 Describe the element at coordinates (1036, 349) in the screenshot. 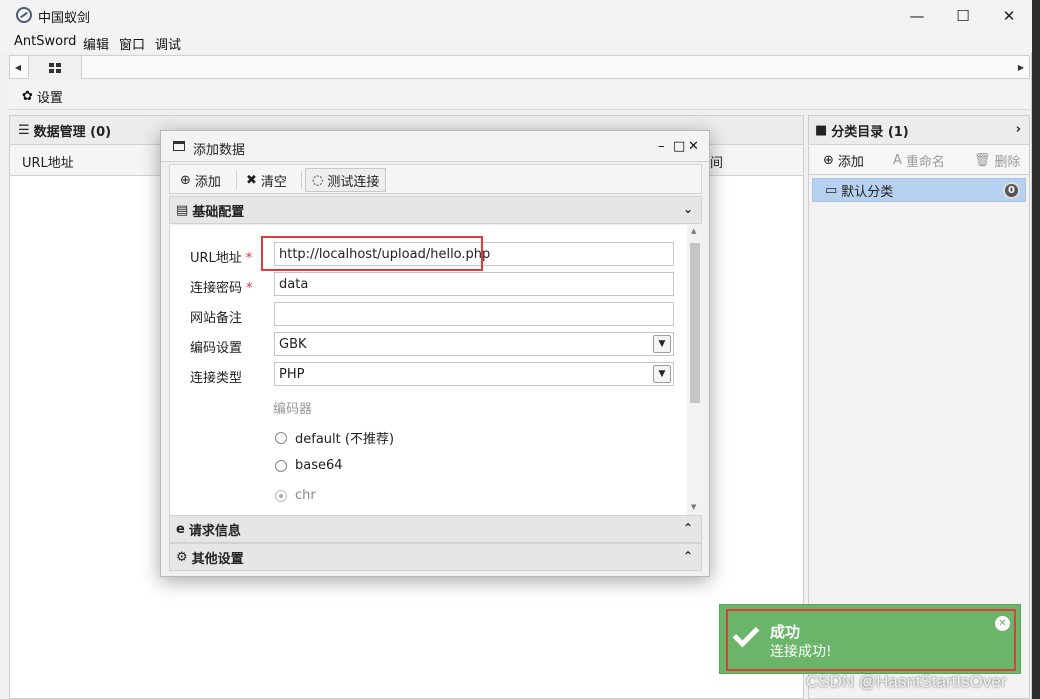

I see `desktop-background` at that location.